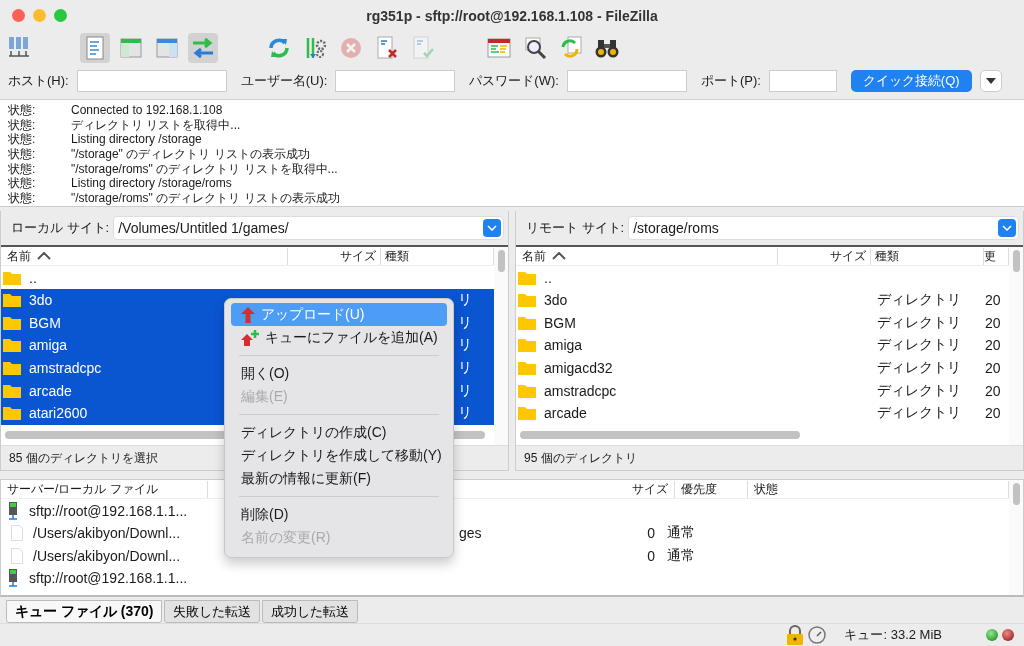  I want to click on site-label: ローカル サイト:, so click(60, 228).